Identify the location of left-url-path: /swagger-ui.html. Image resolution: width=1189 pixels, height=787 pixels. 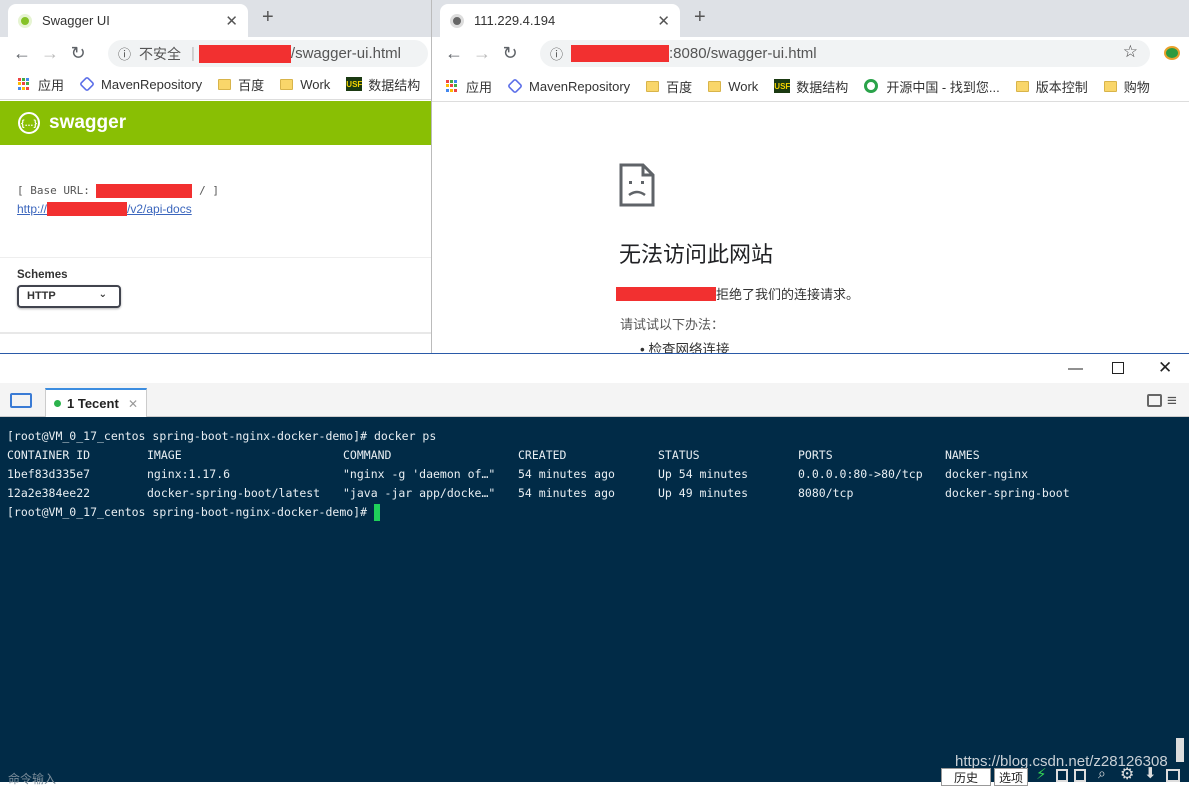
(345, 53).